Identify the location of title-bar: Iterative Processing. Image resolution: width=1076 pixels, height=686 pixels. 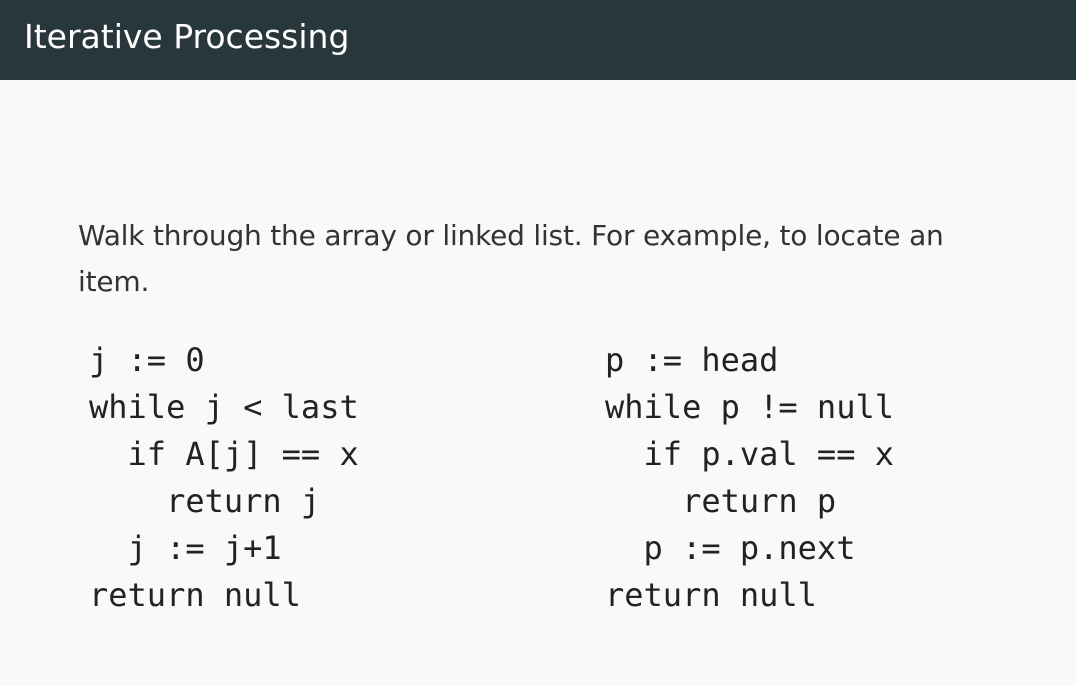
(538, 40).